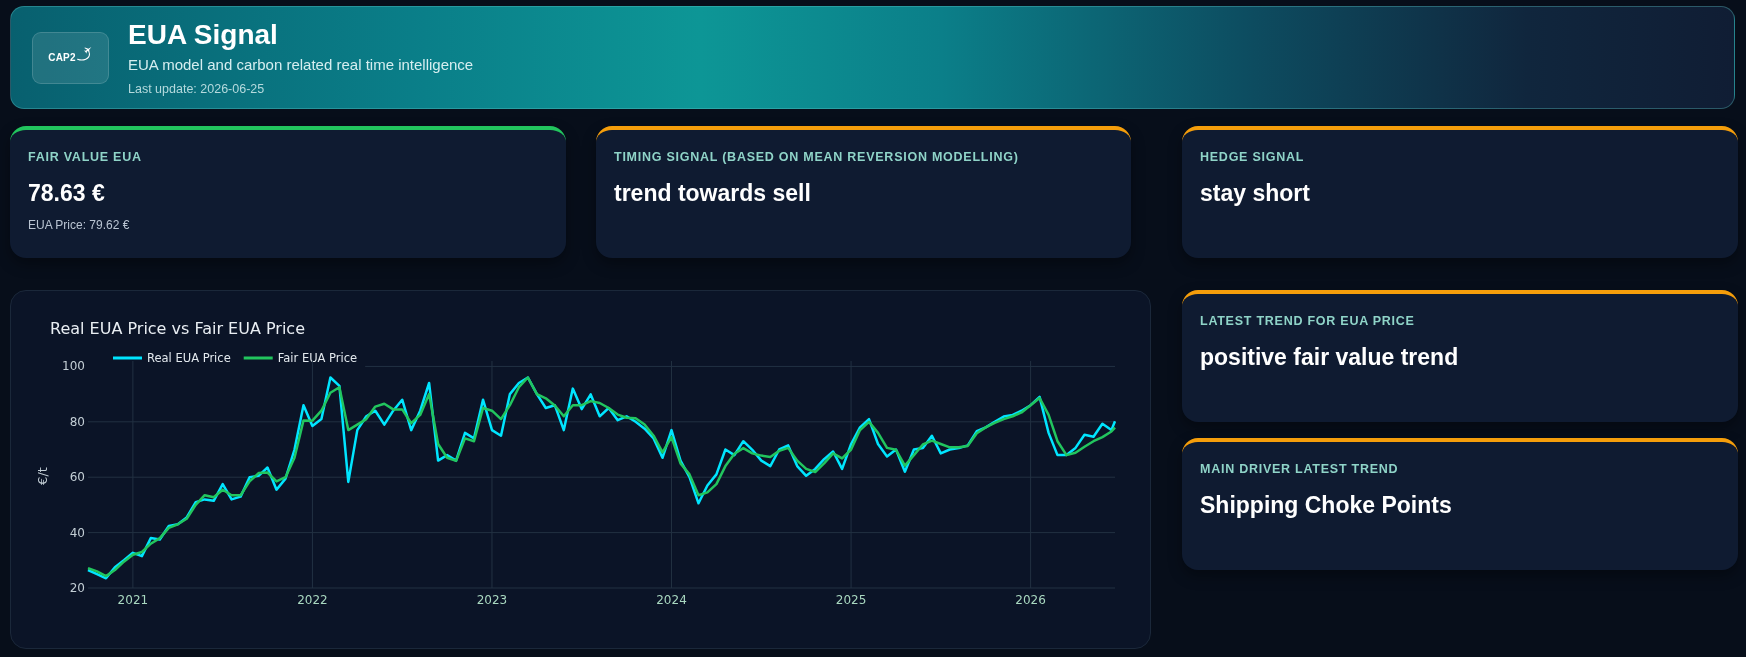 Image resolution: width=1746 pixels, height=657 pixels. I want to click on last-update-text: Last update: 2026-06-25, so click(197, 88).